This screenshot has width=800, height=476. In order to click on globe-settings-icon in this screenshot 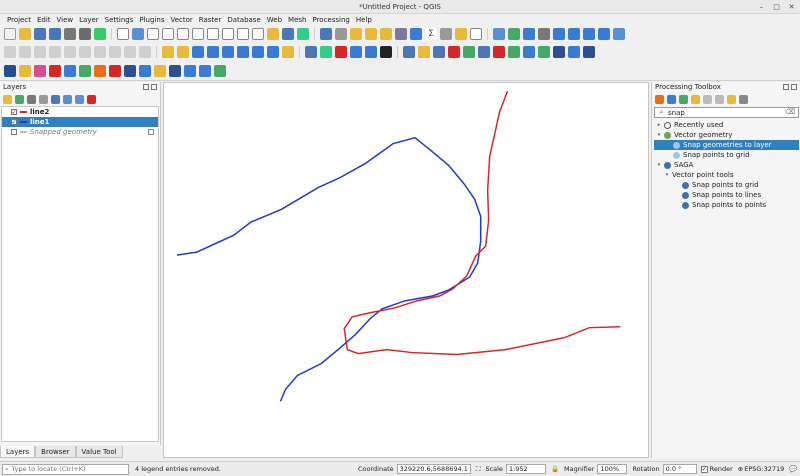, I will do `click(604, 34)`.